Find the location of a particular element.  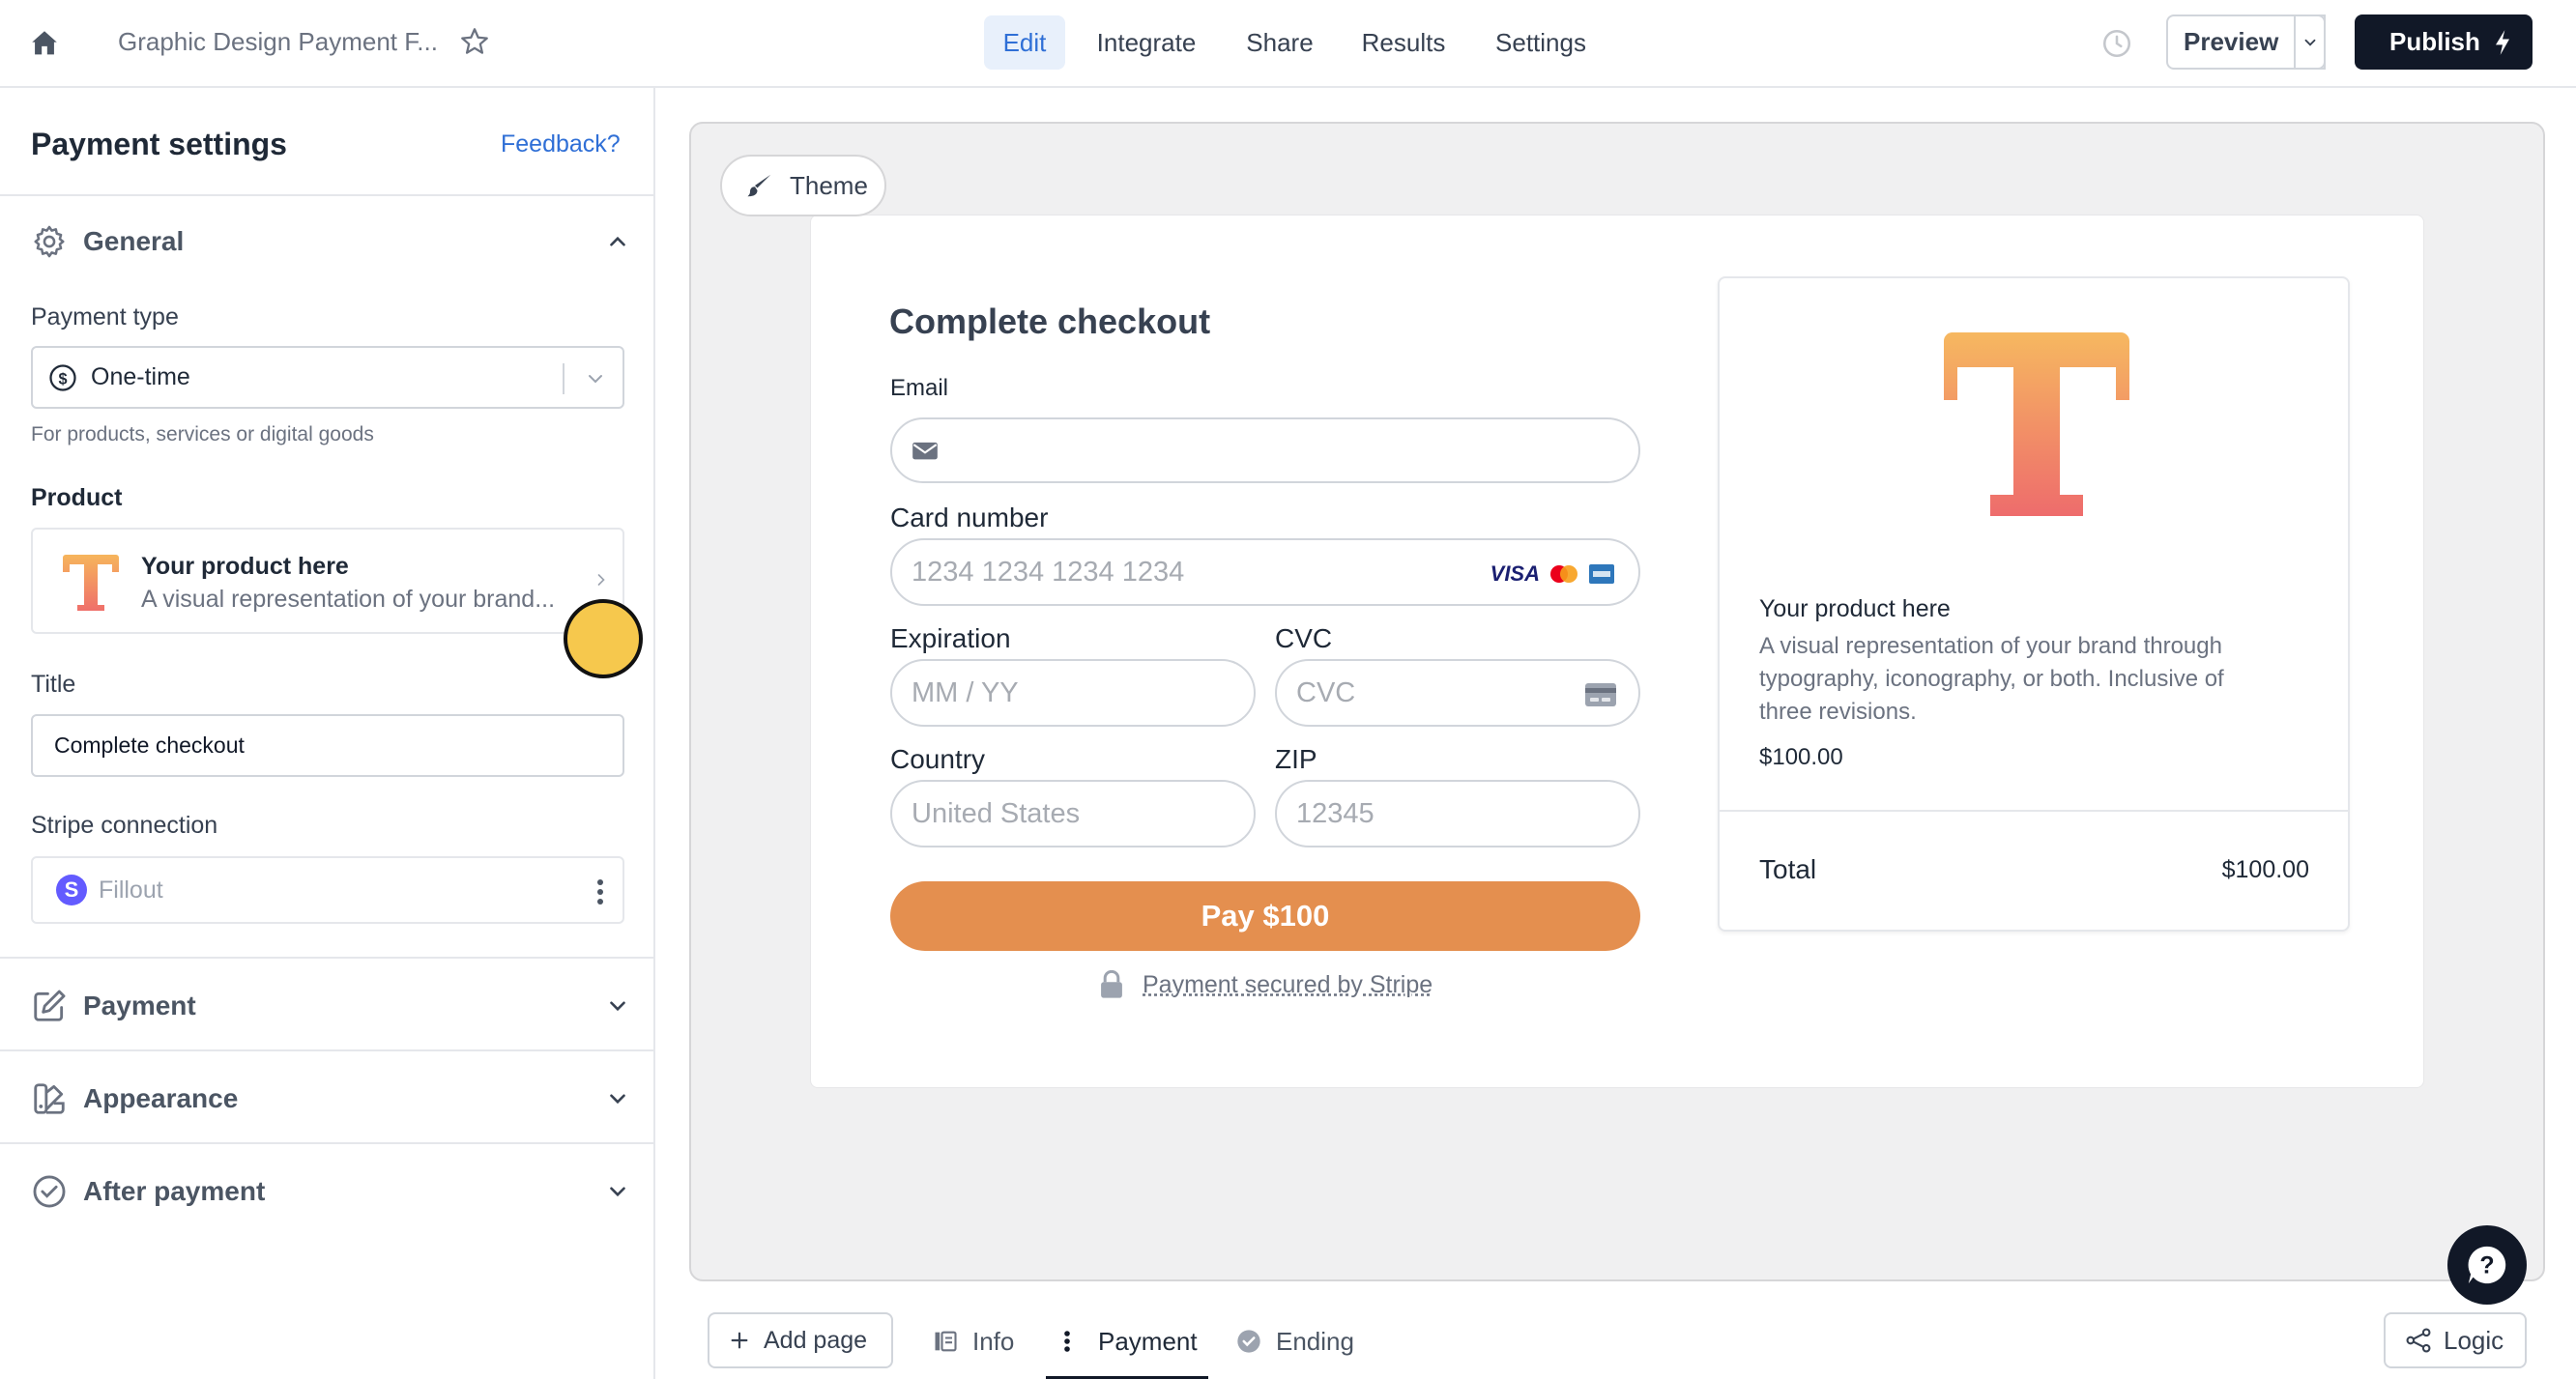

publish-button: Publish is located at coordinates (2444, 42).